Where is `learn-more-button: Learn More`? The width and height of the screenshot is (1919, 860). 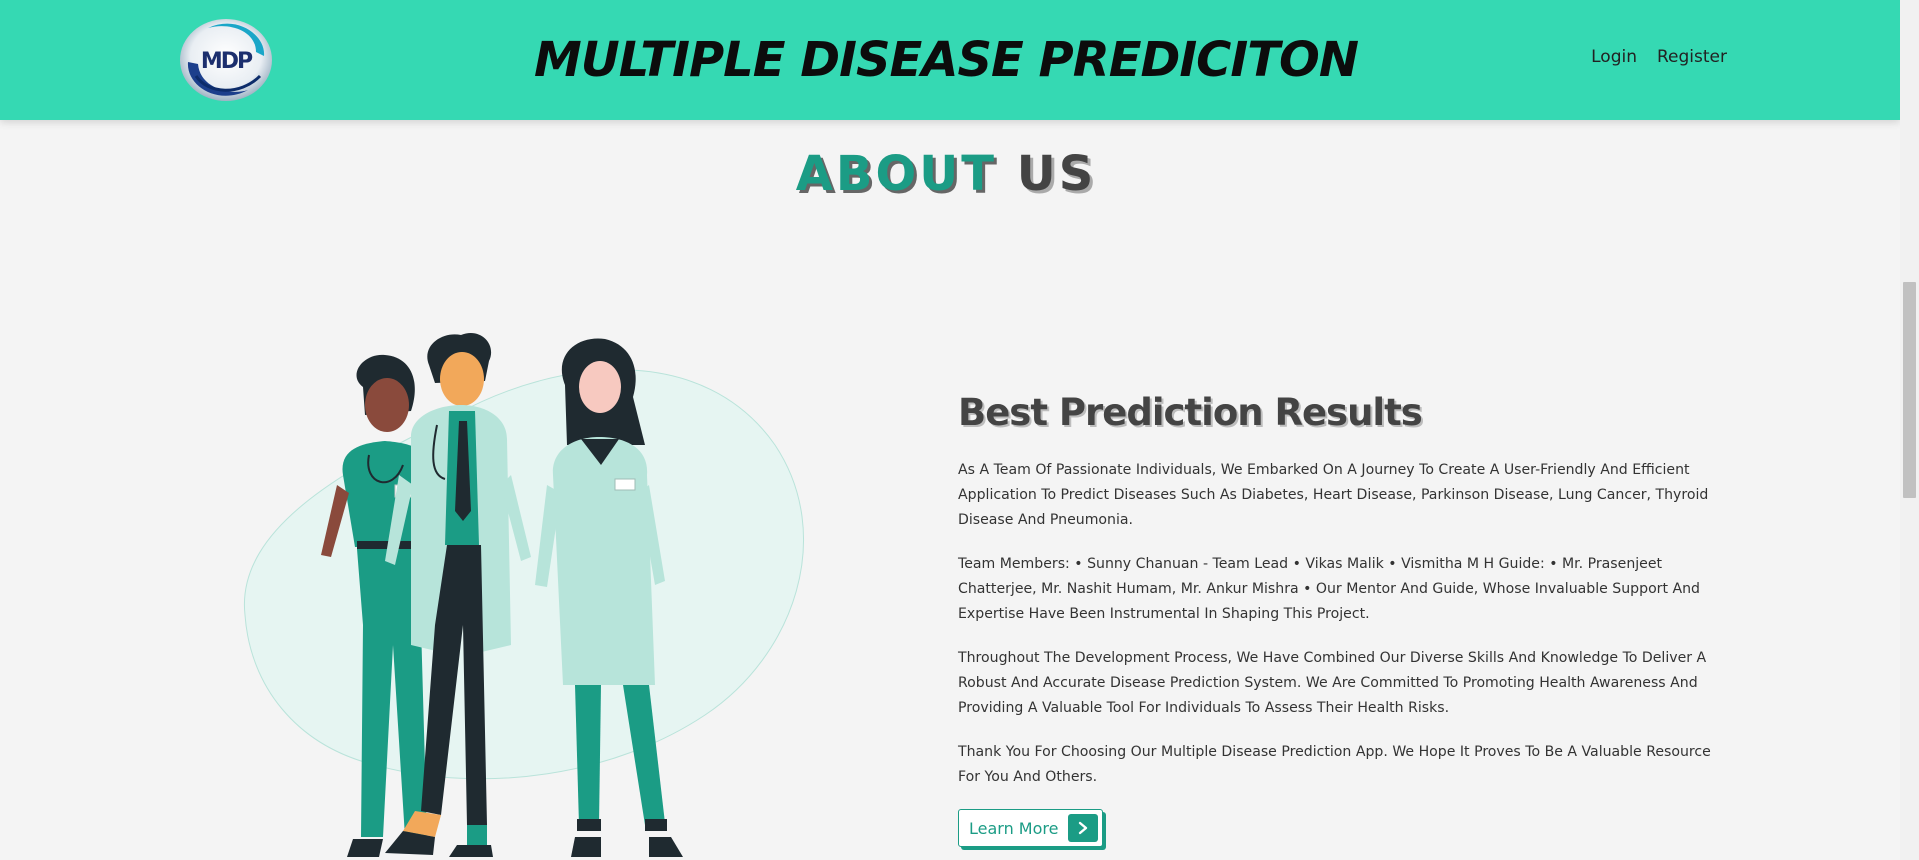 learn-more-button: Learn More is located at coordinates (1031, 828).